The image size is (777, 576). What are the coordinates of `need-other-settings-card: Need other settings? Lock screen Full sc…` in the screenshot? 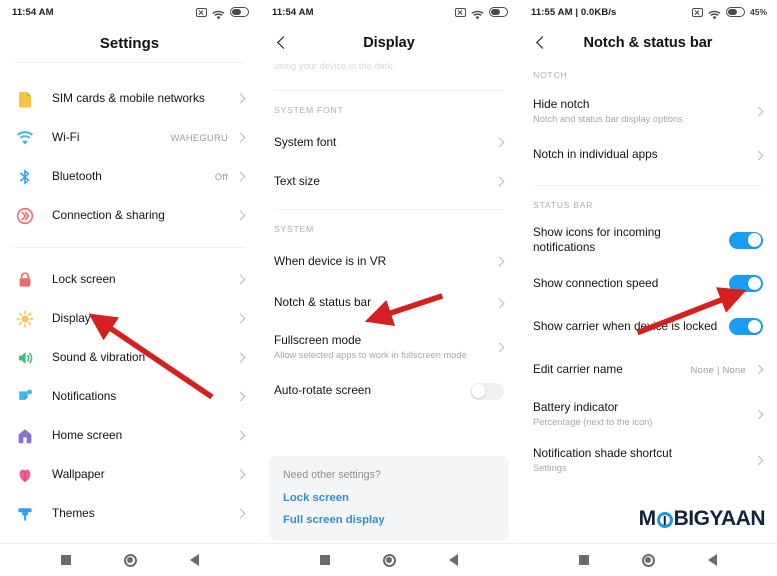 It's located at (389, 498).